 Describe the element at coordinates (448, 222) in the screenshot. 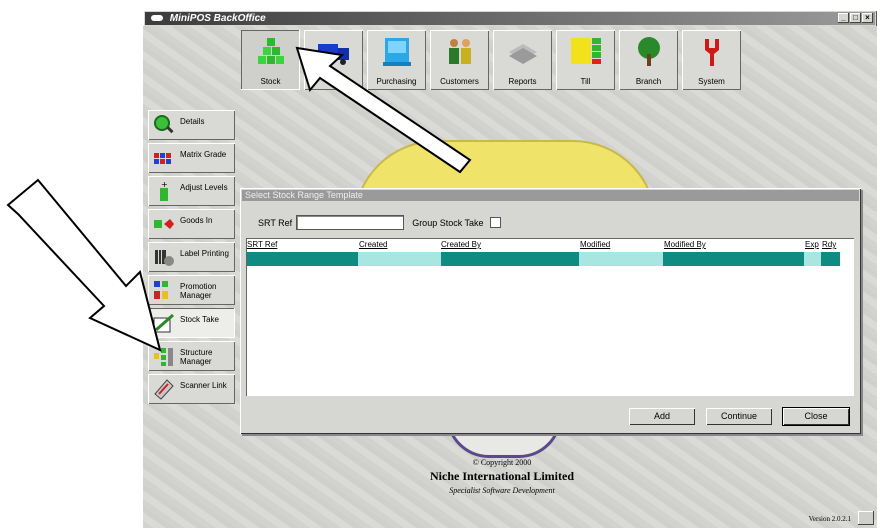

I see `group-stock-take-label: Group Stock Take` at that location.